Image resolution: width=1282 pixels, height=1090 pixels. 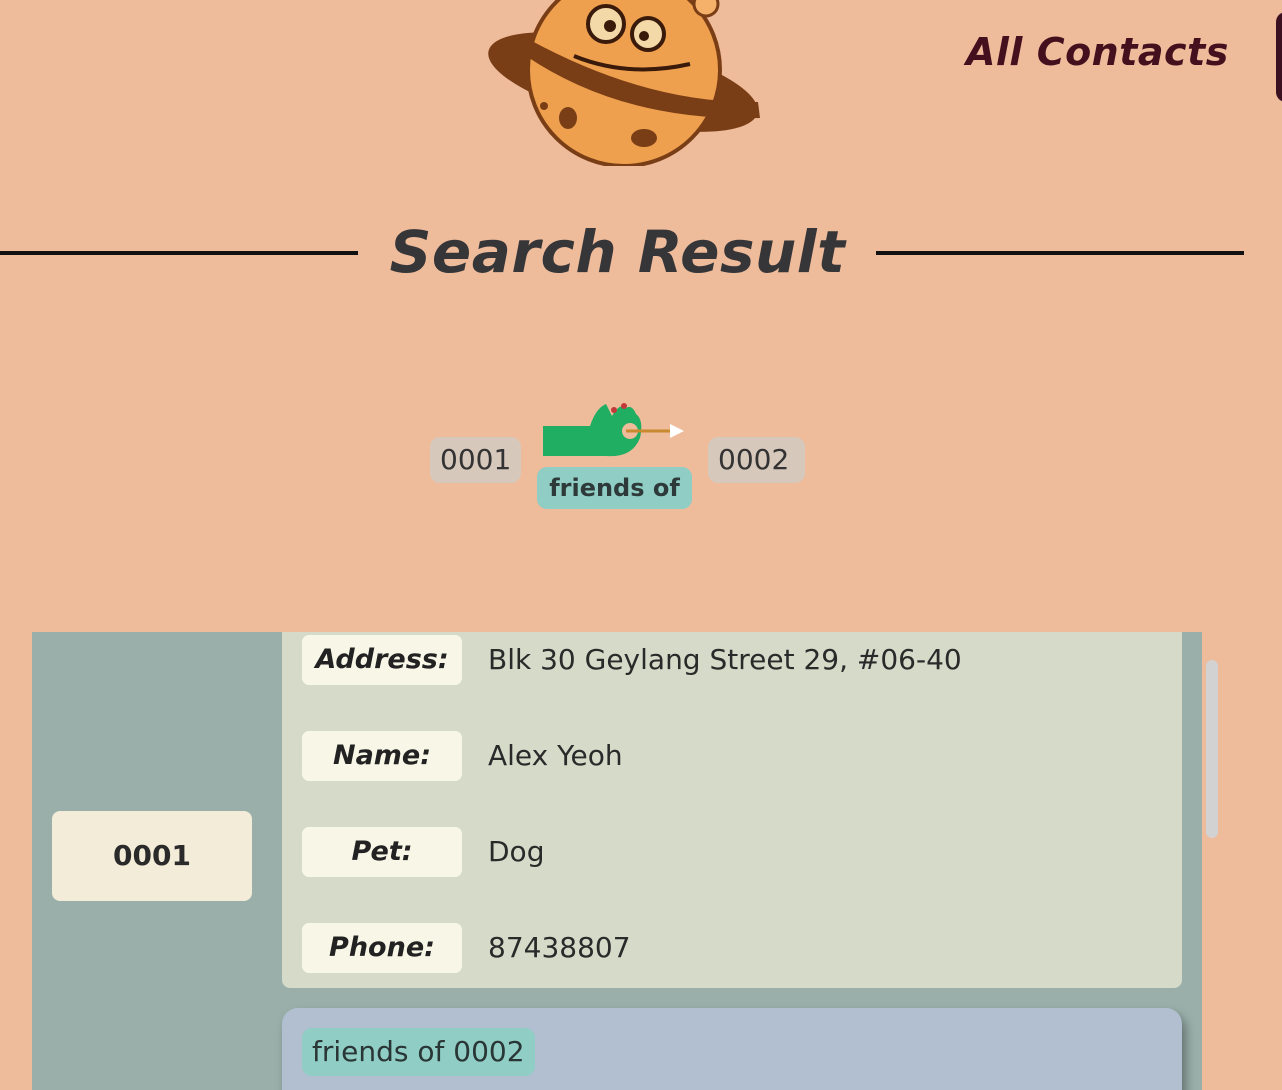 What do you see at coordinates (555, 755) in the screenshot?
I see `field-value: Alex Yeoh` at bounding box center [555, 755].